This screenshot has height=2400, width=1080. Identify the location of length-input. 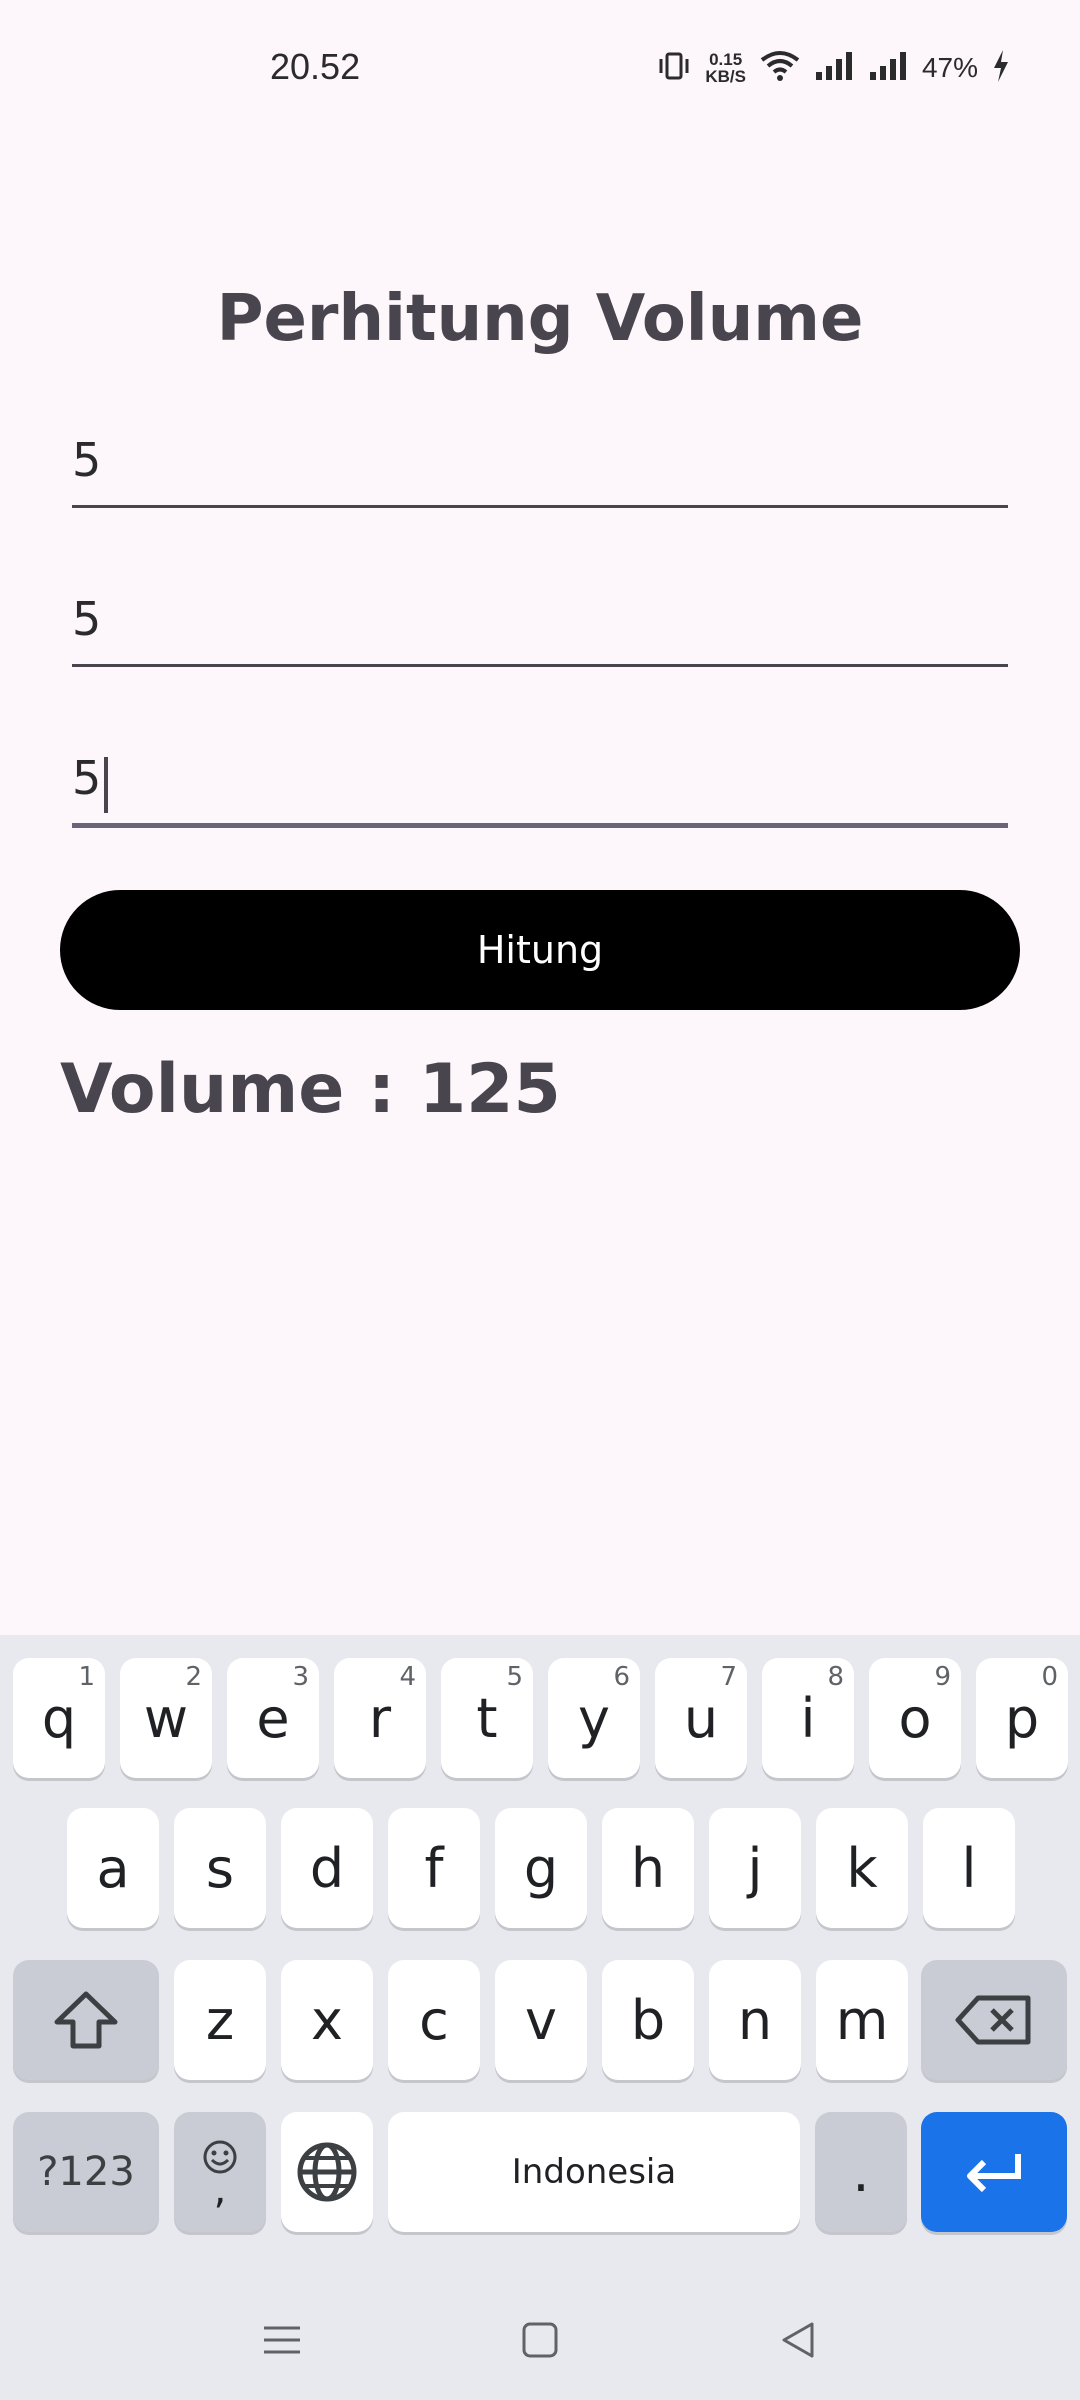
(540, 460).